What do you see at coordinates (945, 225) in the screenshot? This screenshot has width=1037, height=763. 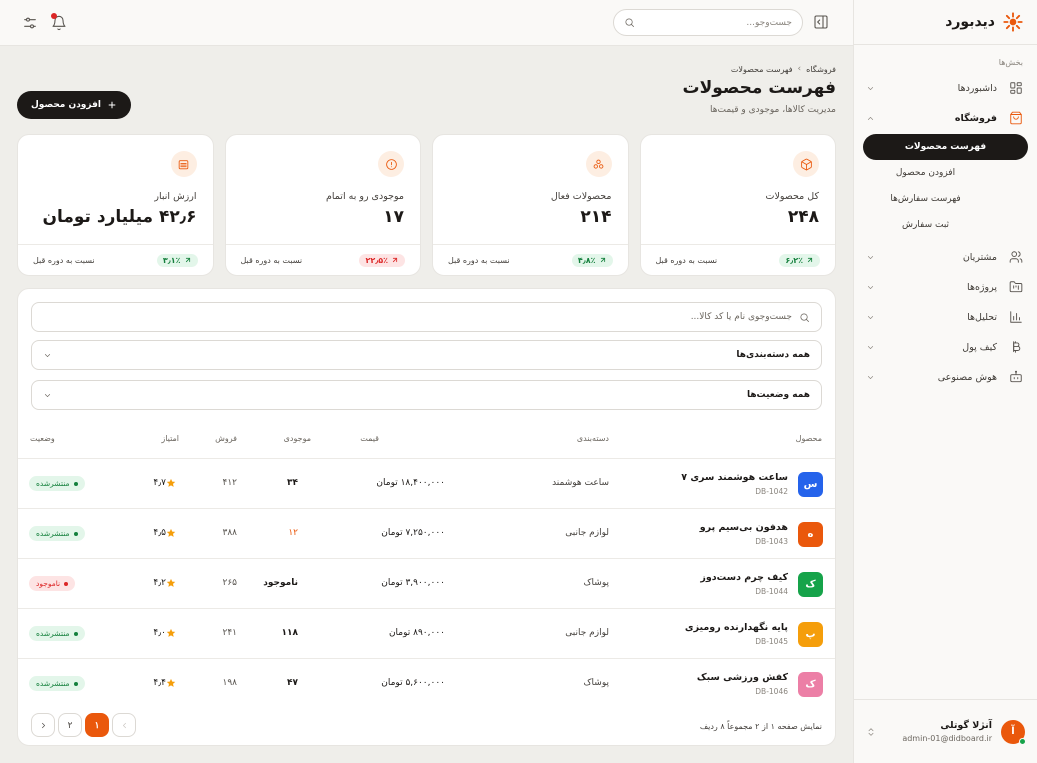 I see `submenu-item-new-order: ثبت سفارش` at bounding box center [945, 225].